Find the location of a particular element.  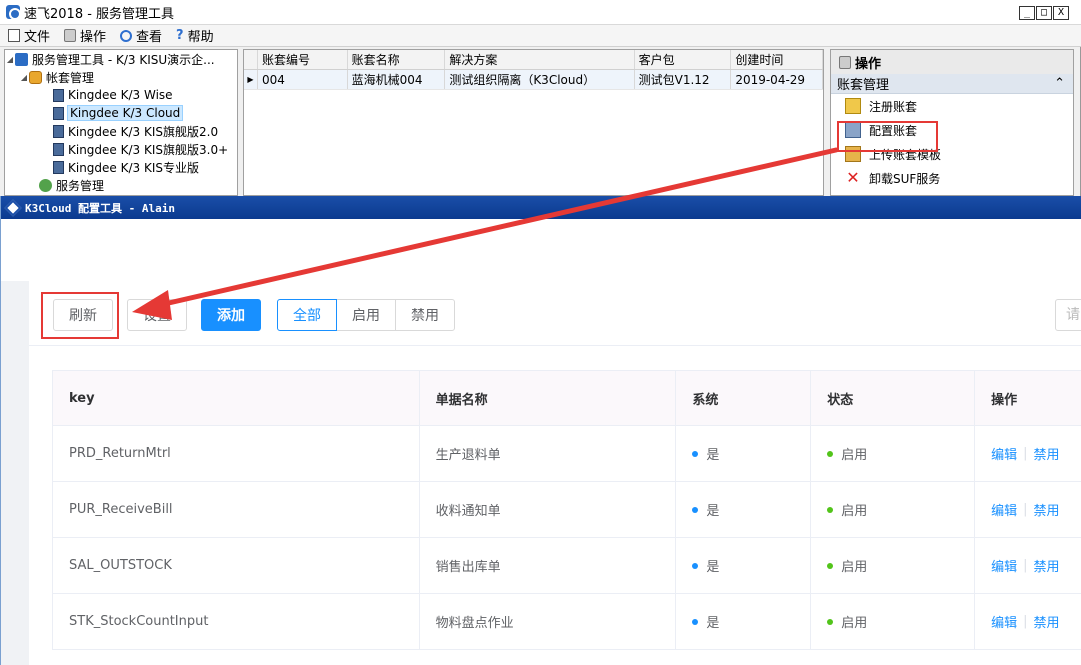

column-header: 账套名称 is located at coordinates (397, 59).